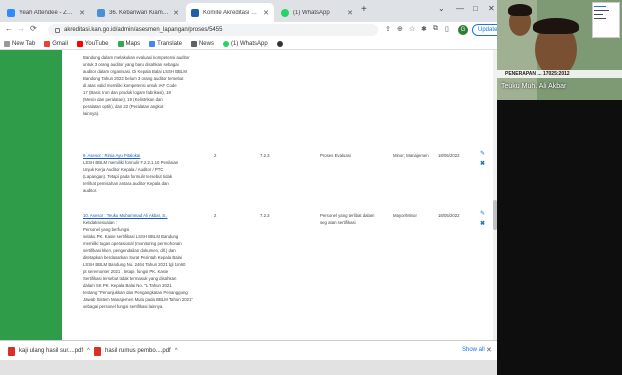  Describe the element at coordinates (248, 367) in the screenshot. I see `window-border` at that location.